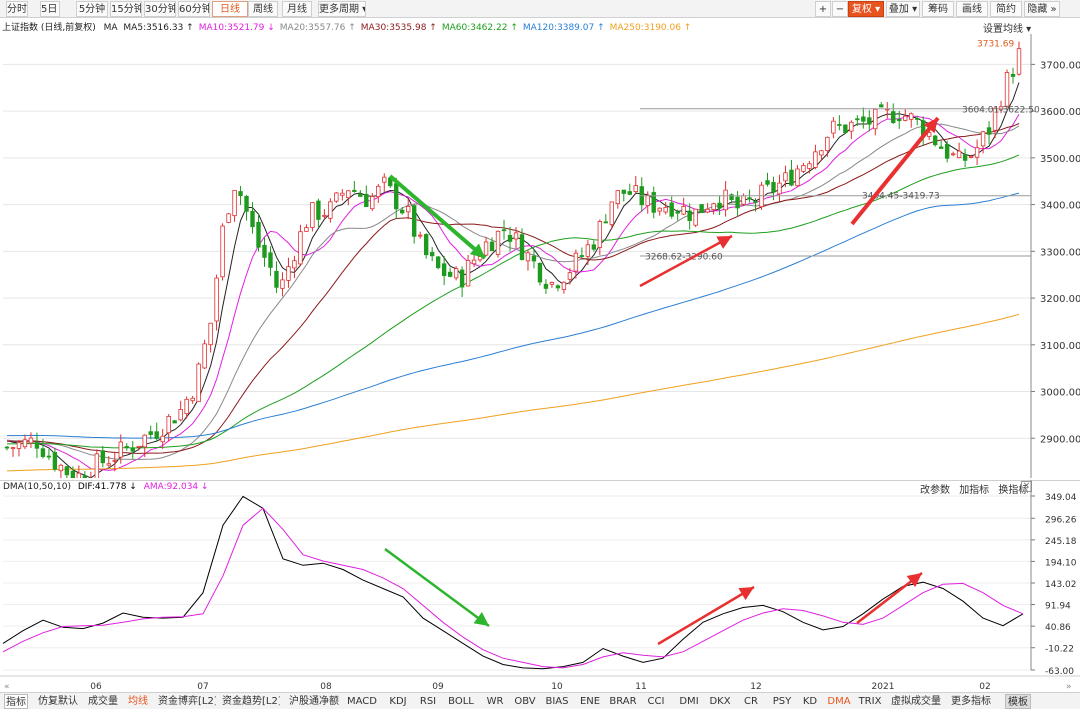 The image size is (1080, 709). What do you see at coordinates (230, 9) in the screenshot?
I see `period-tab-6: 日线` at bounding box center [230, 9].